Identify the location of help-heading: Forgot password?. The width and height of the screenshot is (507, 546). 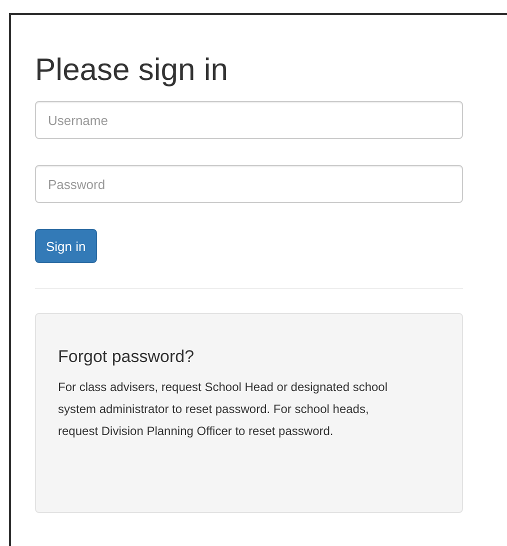
(127, 357).